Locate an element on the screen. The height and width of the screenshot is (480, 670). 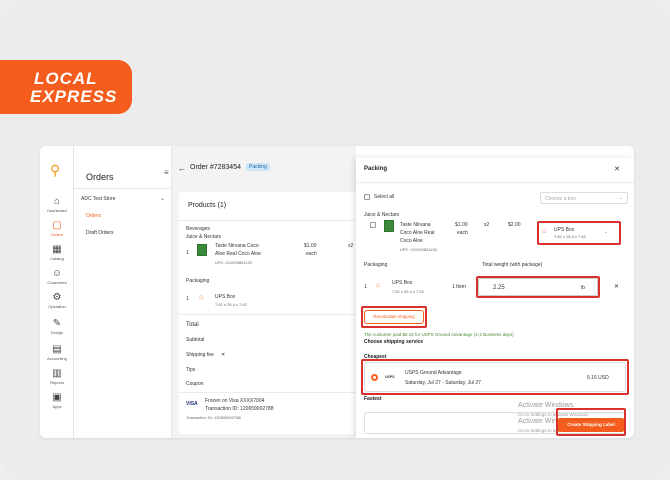
item-multiplier: x2 is located at coordinates (351, 246).